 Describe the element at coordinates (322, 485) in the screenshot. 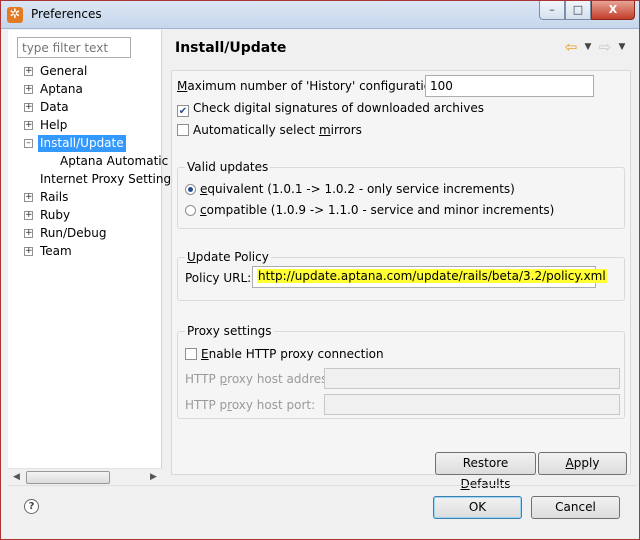

I see `separator` at that location.